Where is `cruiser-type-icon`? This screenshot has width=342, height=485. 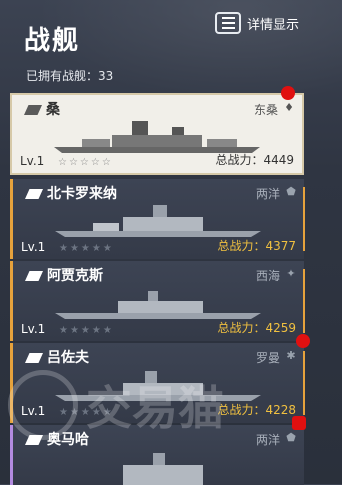 cruiser-type-icon is located at coordinates (34, 276).